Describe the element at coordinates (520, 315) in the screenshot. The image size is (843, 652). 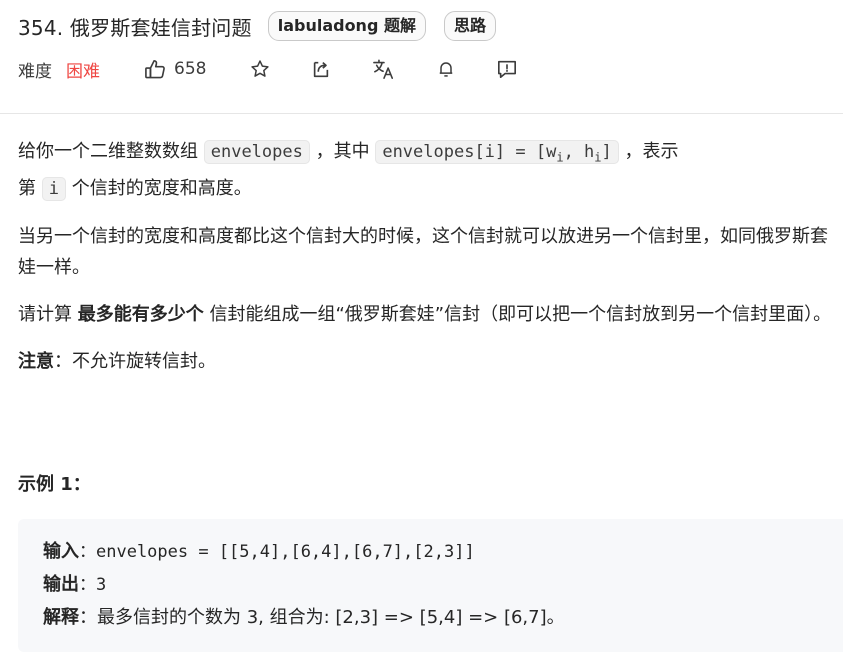
I see `text: 信封能组成一组“俄罗斯套娃”信封（即可以把一个信封放到另一个信封里面）。` at that location.